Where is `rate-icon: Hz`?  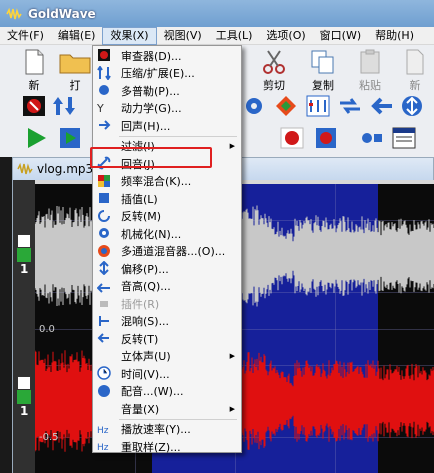
rate-icon: Hz is located at coordinates (103, 431).